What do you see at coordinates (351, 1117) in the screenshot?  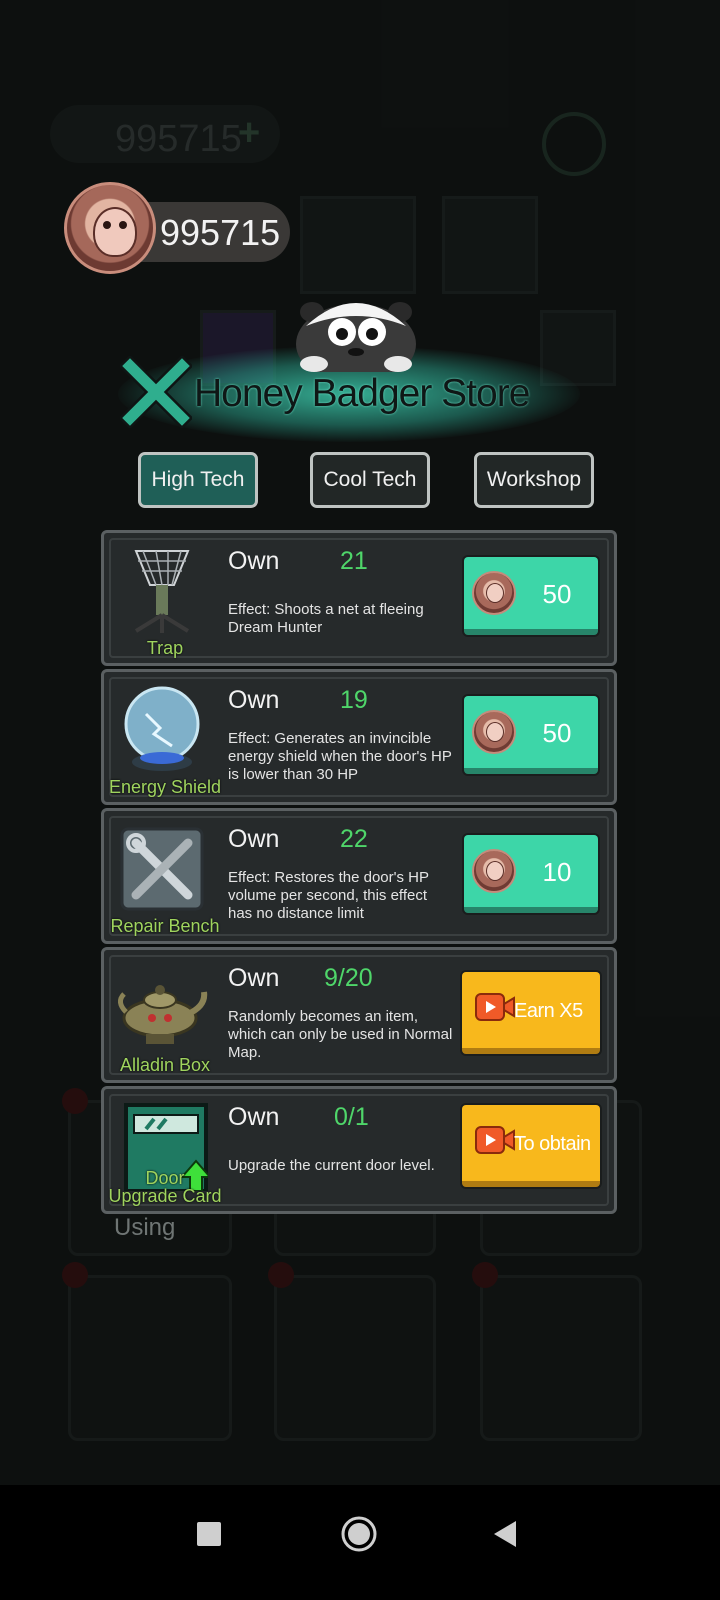 I see `own-count: 0/1` at bounding box center [351, 1117].